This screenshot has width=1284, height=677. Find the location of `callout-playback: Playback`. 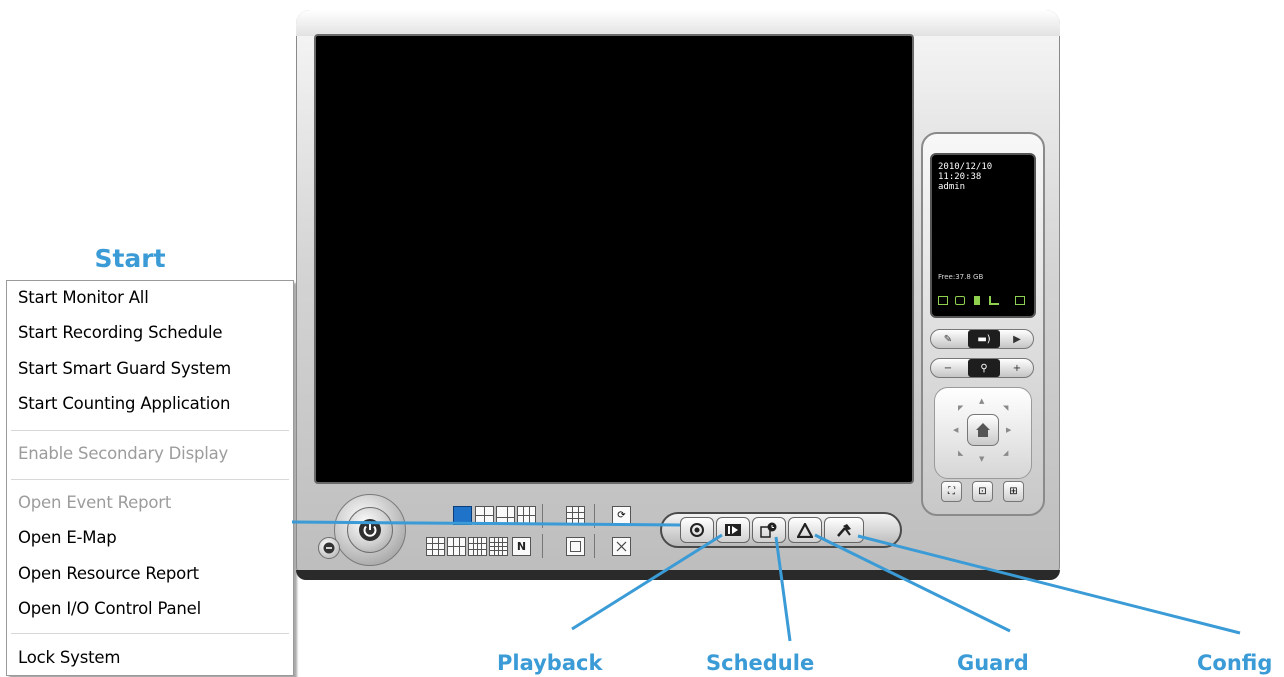

callout-playback: Playback is located at coordinates (550, 663).